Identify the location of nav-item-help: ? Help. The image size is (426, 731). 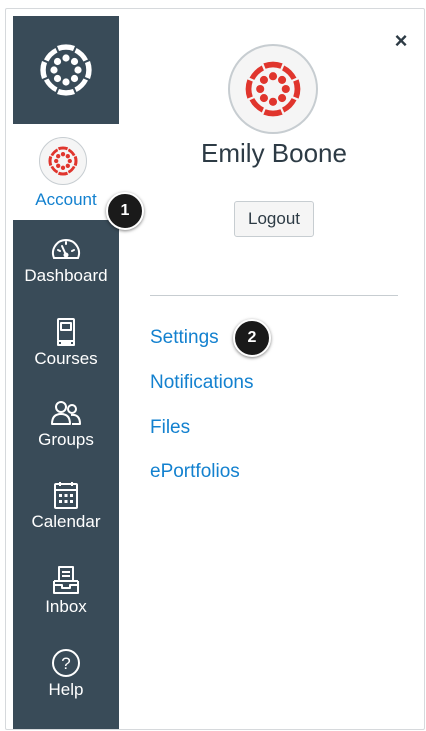
(66, 674).